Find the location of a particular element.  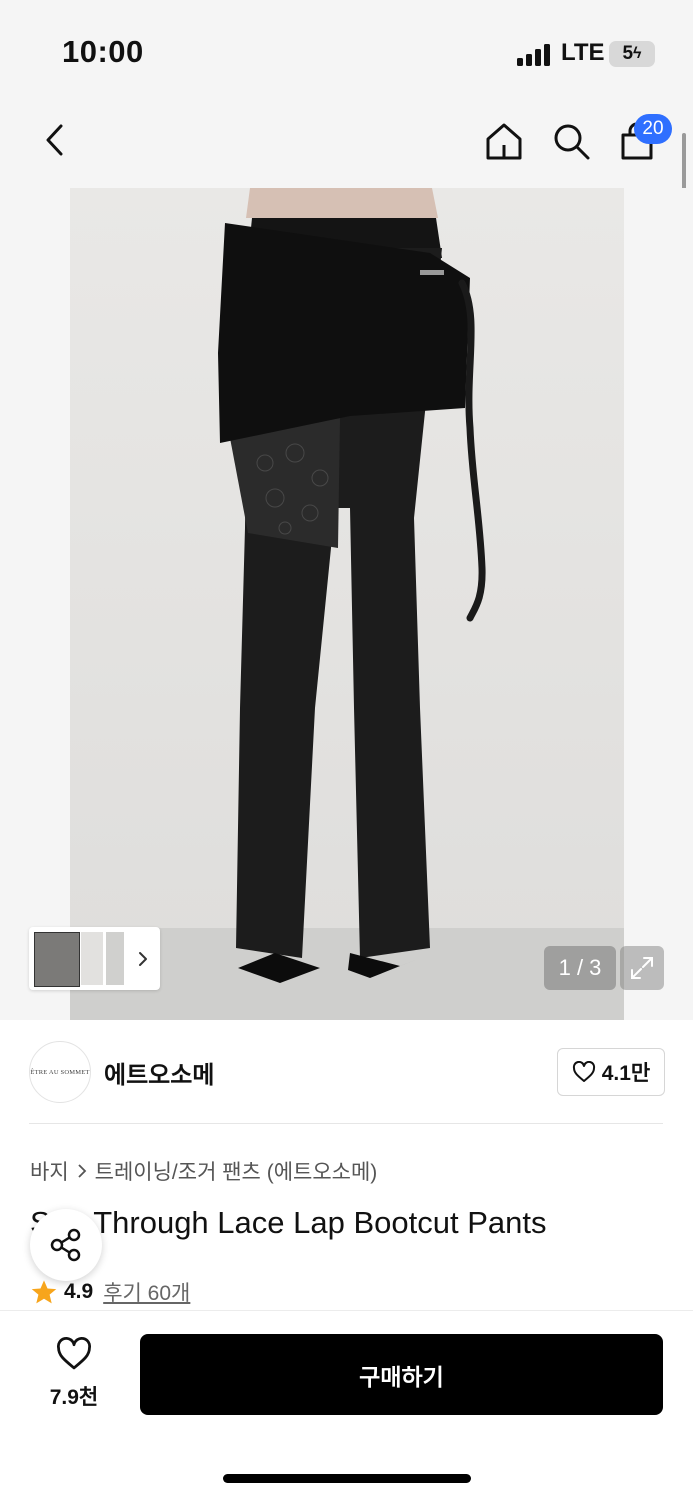

battery-icon: 5ϟ is located at coordinates (632, 54).